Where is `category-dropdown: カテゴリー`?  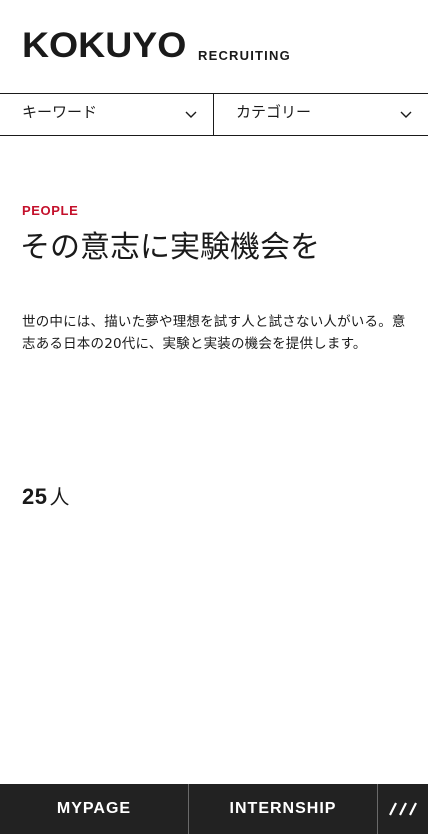 category-dropdown: カテゴリー is located at coordinates (321, 114).